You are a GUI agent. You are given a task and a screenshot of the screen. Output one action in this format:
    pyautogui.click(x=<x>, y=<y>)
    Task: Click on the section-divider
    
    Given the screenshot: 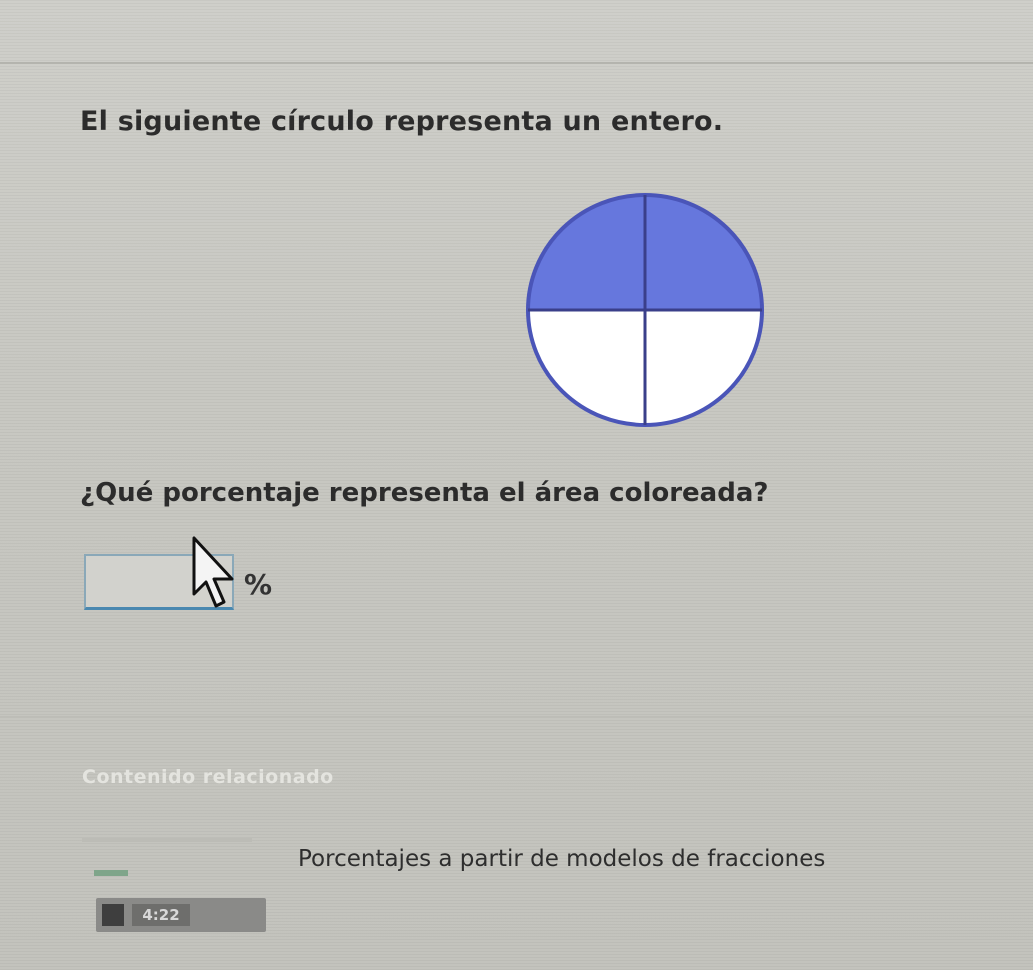 What is the action you would take?
    pyautogui.click(x=516, y=717)
    